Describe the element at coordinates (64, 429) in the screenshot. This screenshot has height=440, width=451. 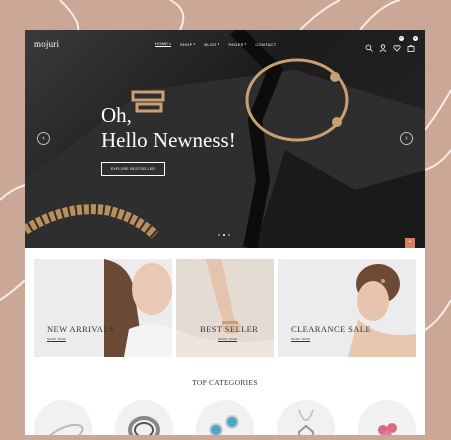
I see `bracelet-icon` at that location.